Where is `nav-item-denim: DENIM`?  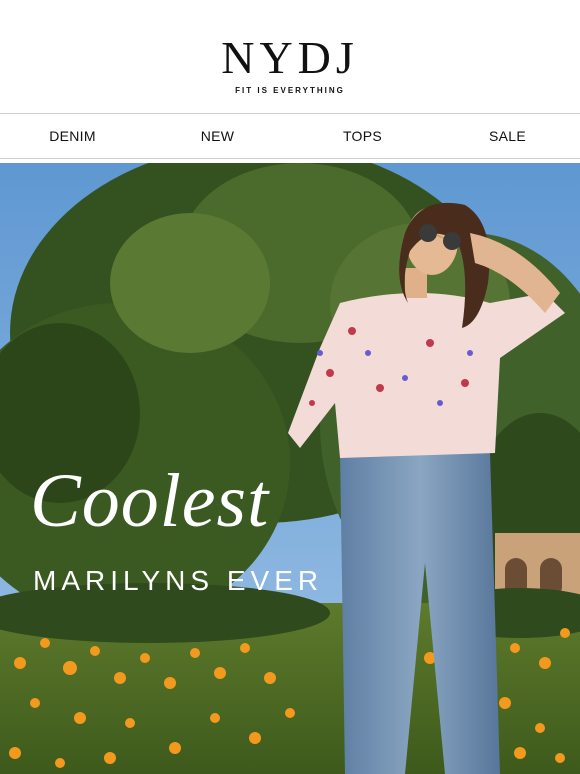
nav-item-denim: DENIM is located at coordinates (72, 136).